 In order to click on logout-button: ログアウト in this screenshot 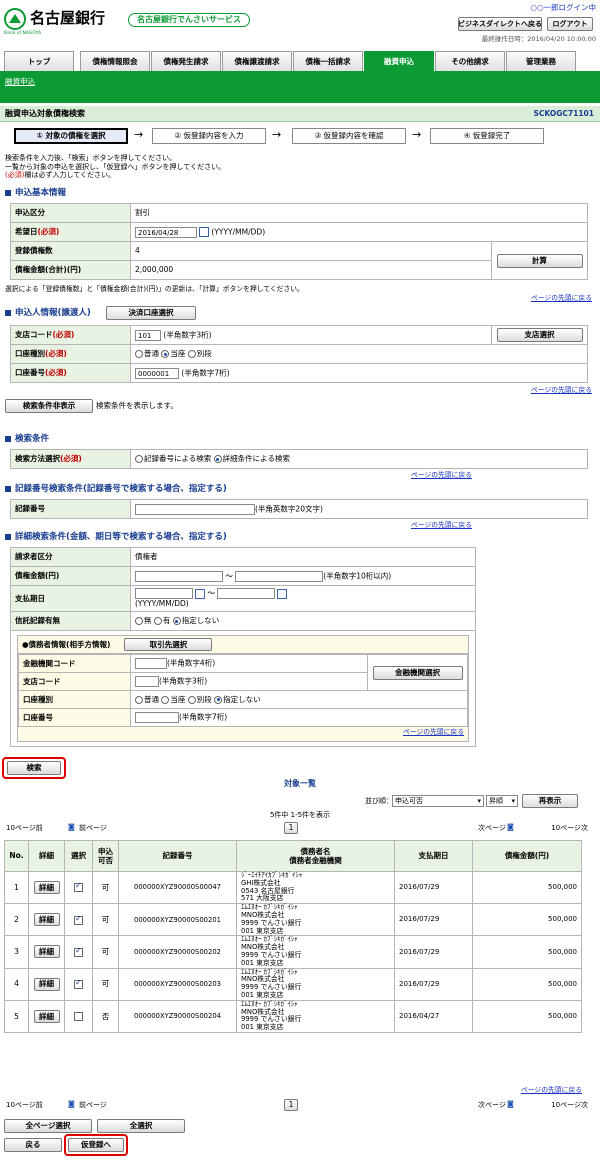, I will do `click(570, 24)`.